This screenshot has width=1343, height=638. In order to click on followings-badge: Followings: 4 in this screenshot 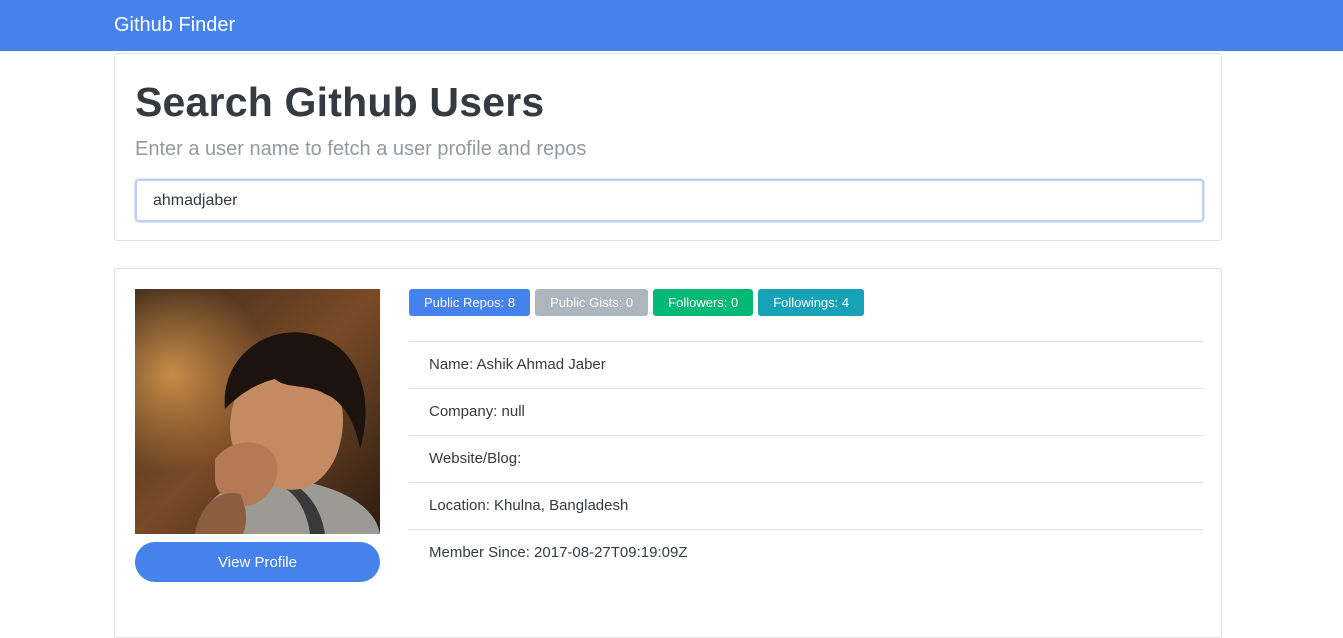, I will do `click(811, 302)`.